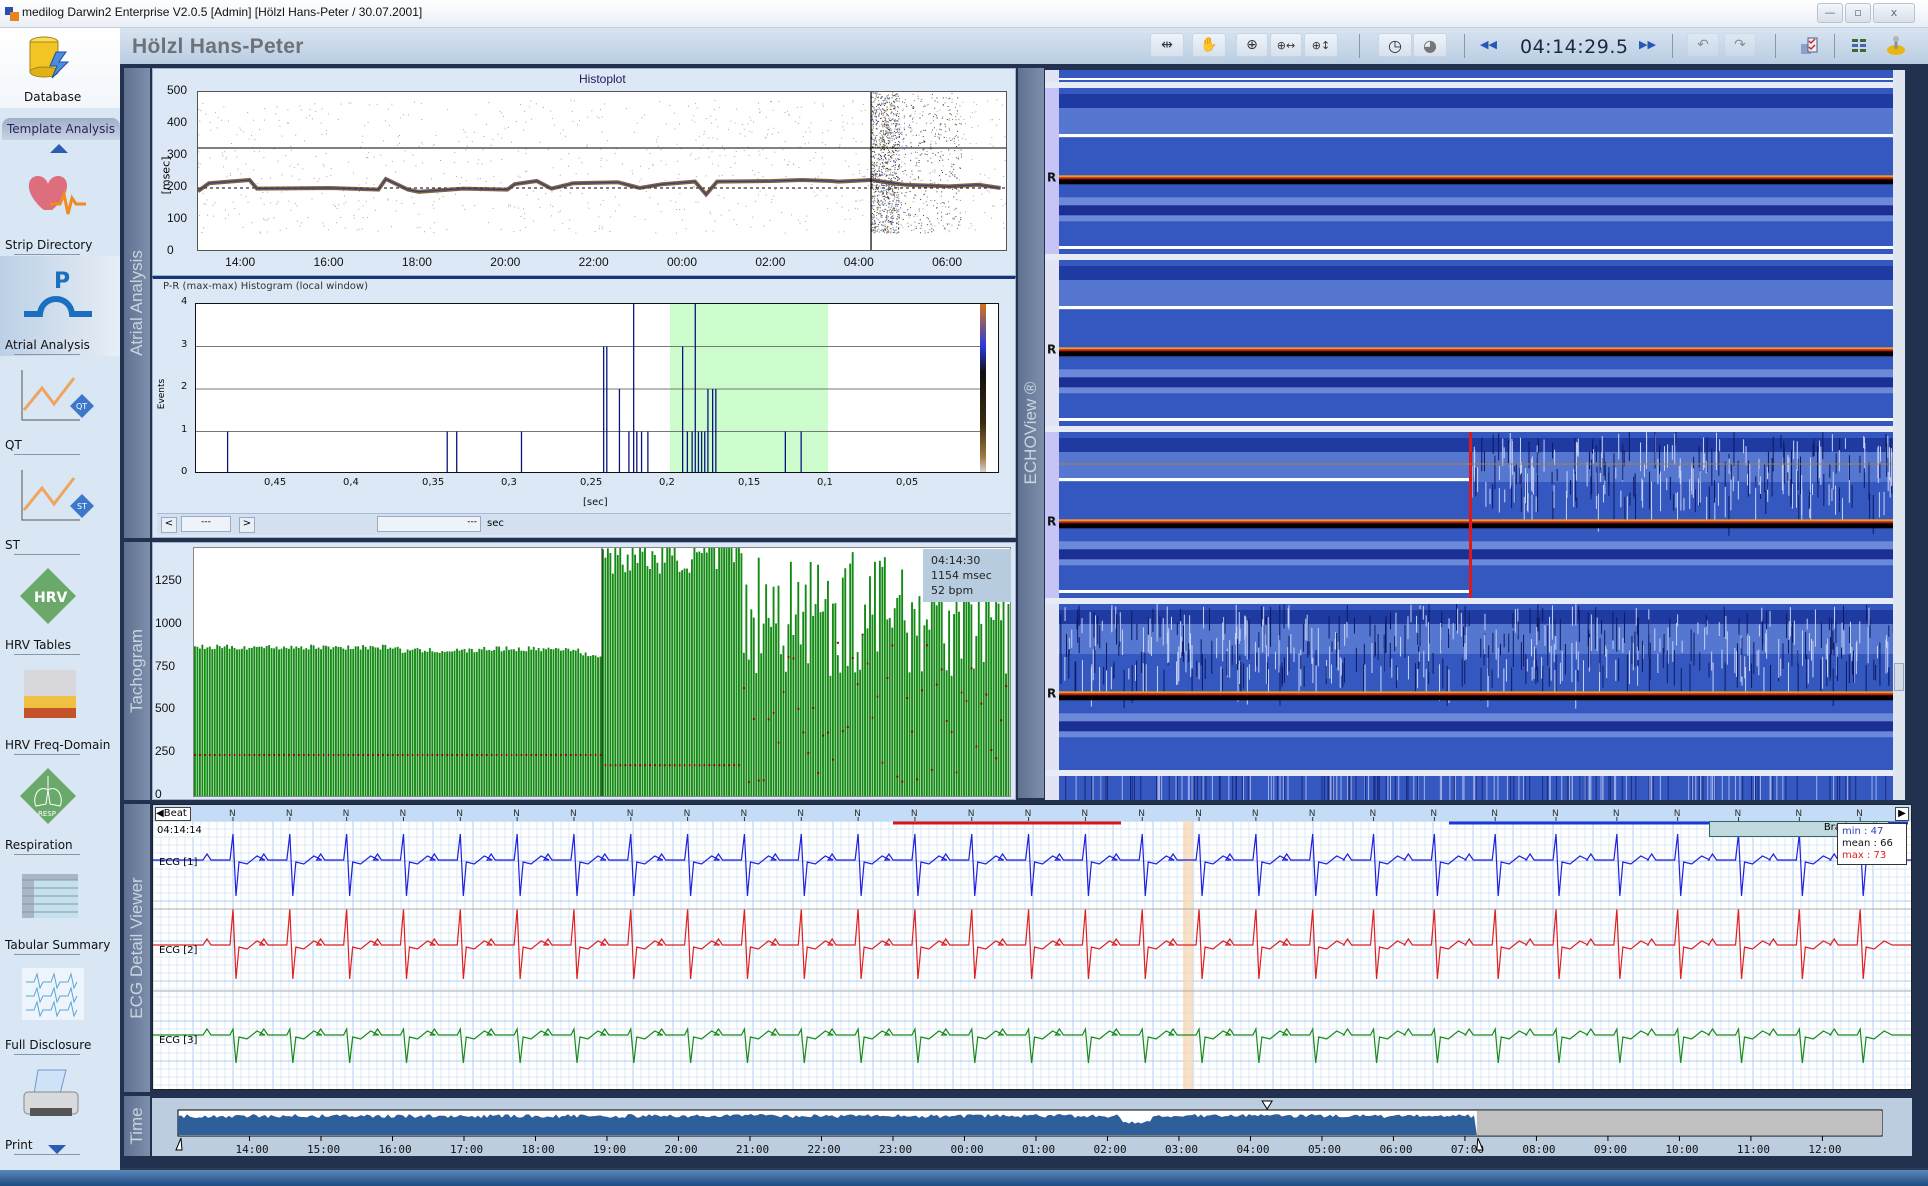 The height and width of the screenshot is (1186, 1928). Describe the element at coordinates (60, 406) in the screenshot. I see `sidebar-item-qt: QT QT` at that location.